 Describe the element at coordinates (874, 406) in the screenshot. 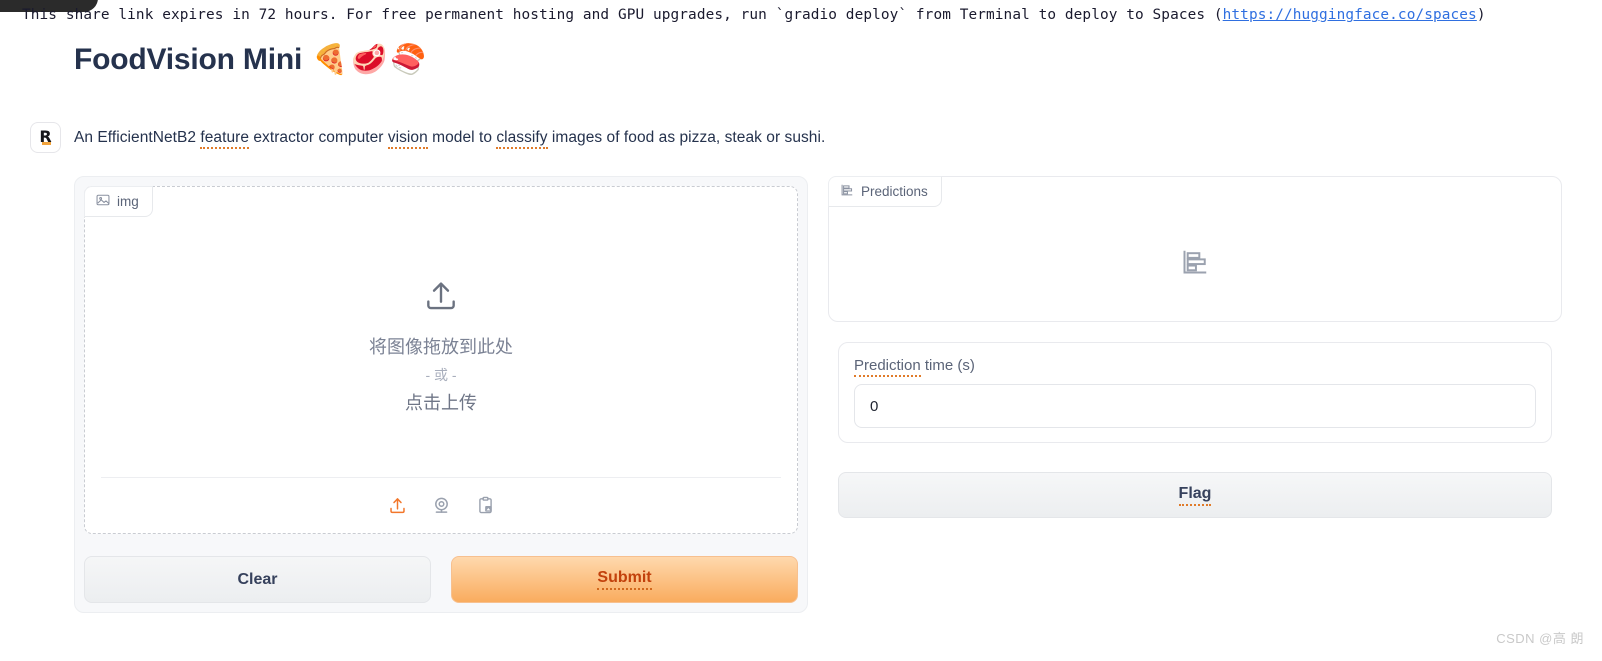

I see `prediction-time-value: 0` at that location.